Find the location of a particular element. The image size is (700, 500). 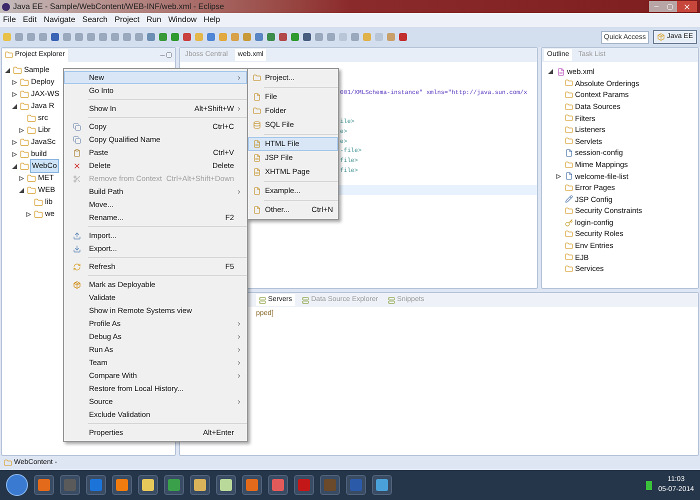

close-button is located at coordinates (687, 6).